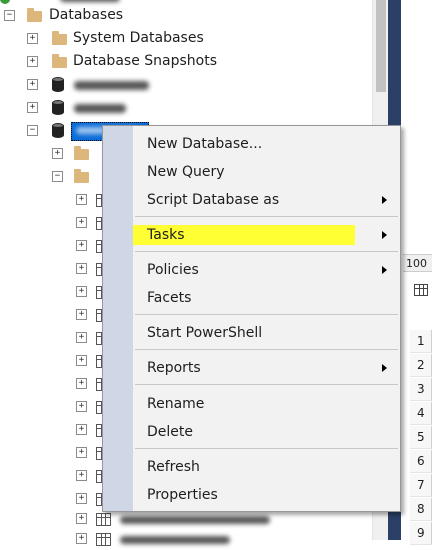 The image size is (432, 550). What do you see at coordinates (421, 509) in the screenshot?
I see `result-row-number: 8` at bounding box center [421, 509].